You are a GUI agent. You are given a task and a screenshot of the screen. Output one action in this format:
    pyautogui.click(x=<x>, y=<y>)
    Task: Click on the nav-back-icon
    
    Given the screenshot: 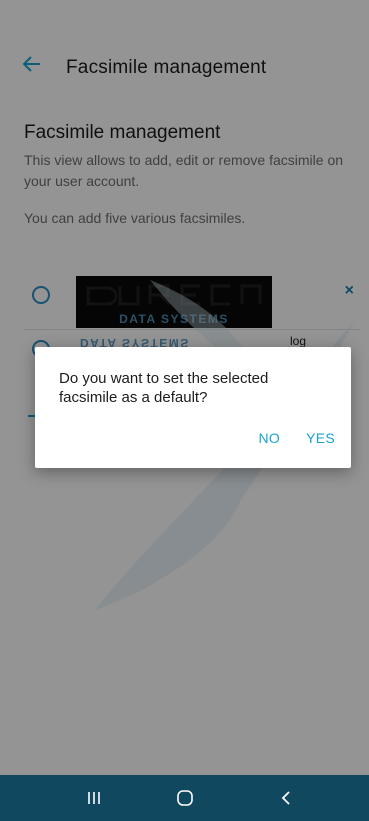 What is the action you would take?
    pyautogui.click(x=286, y=798)
    